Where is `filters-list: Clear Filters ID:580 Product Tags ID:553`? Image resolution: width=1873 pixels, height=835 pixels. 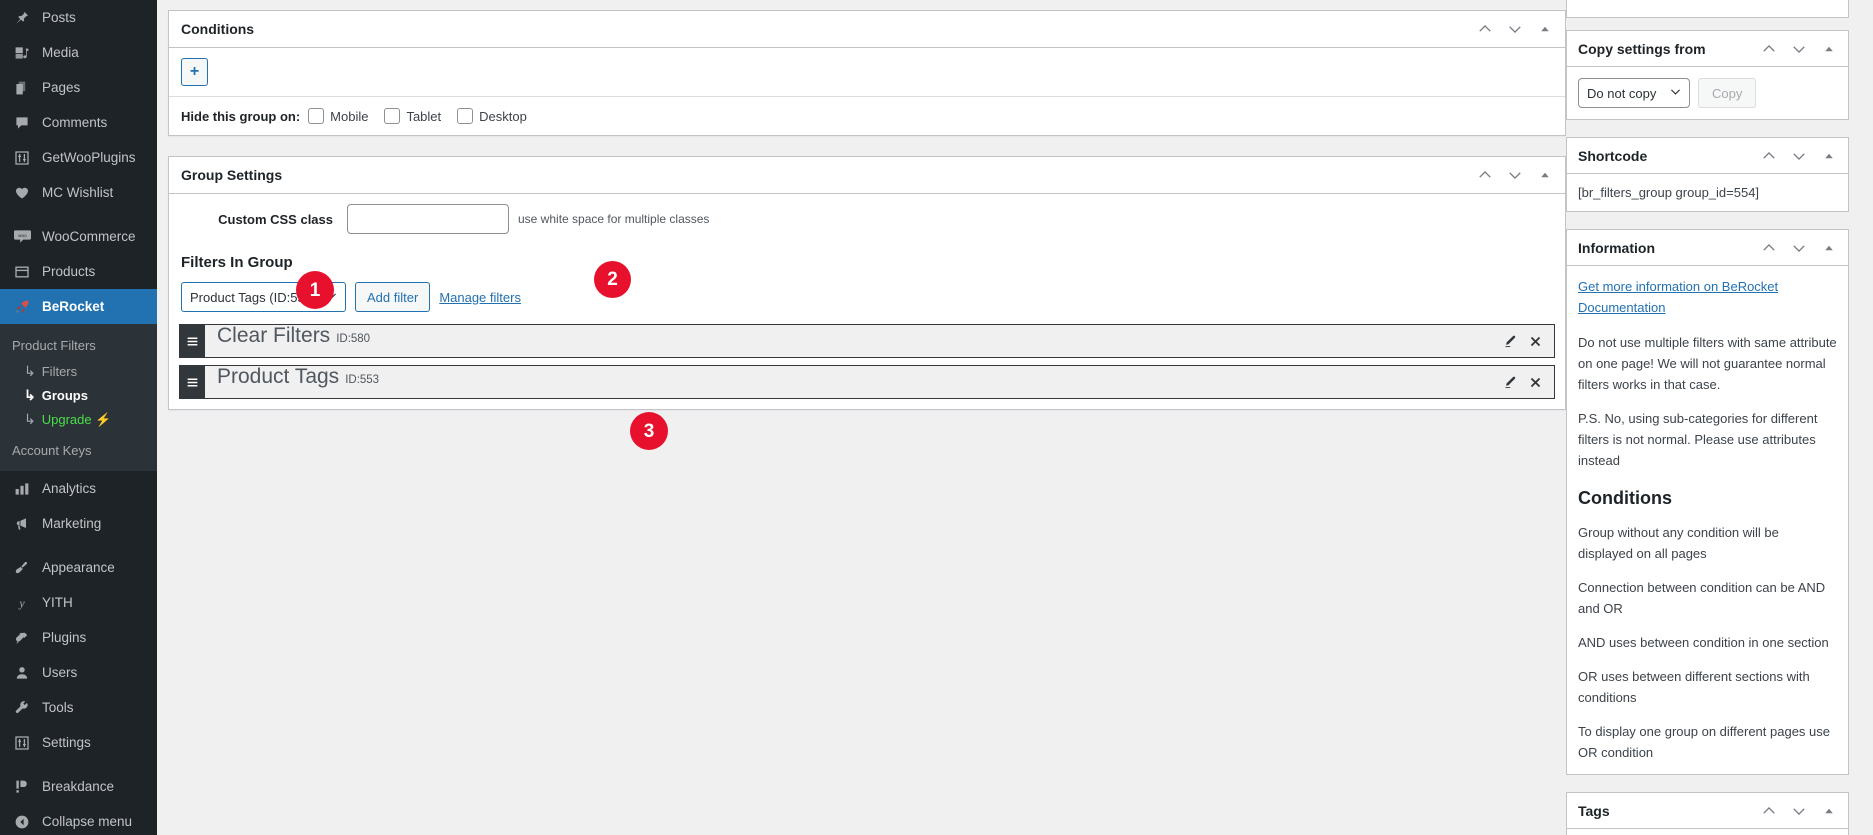
filters-list: Clear Filters ID:580 Product Tags ID:553 is located at coordinates (867, 361).